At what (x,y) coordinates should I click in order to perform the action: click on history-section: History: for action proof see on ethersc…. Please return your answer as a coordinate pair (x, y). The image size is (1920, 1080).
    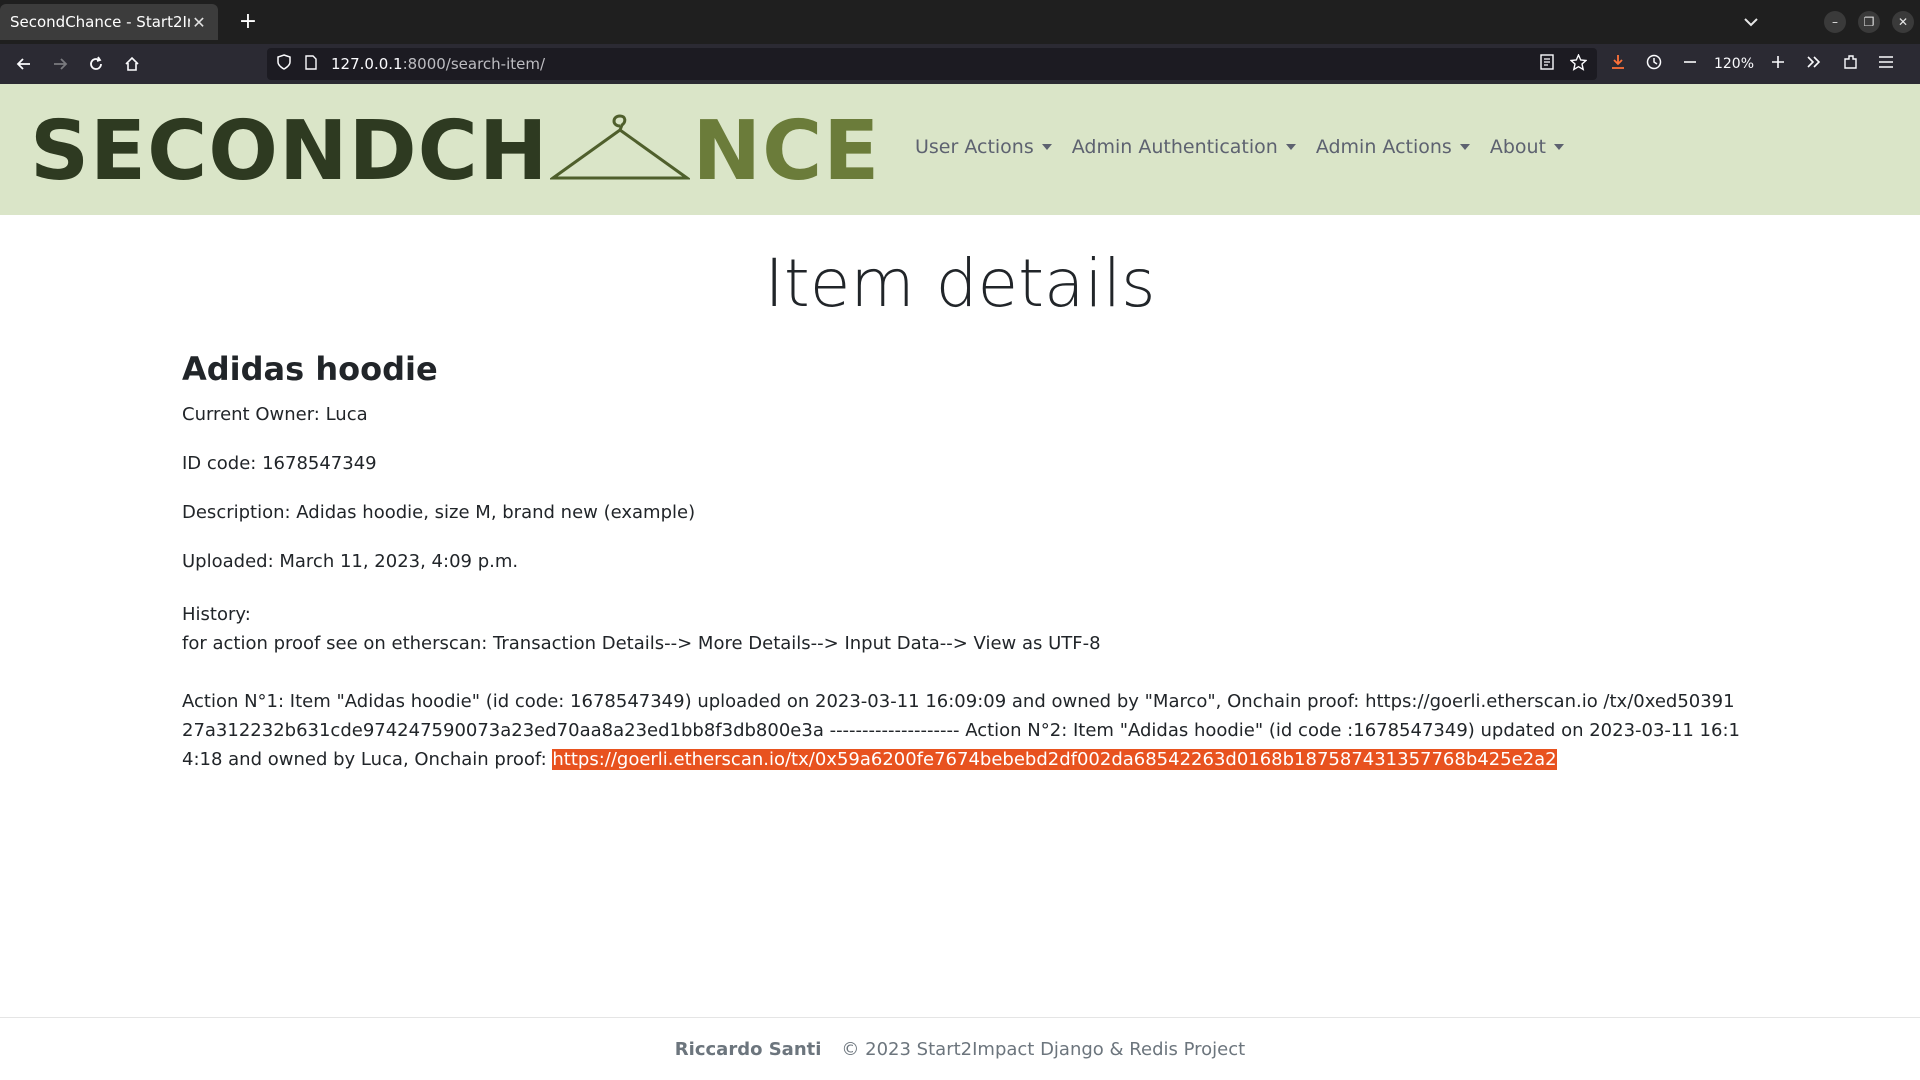
    Looking at the image, I should click on (962, 687).